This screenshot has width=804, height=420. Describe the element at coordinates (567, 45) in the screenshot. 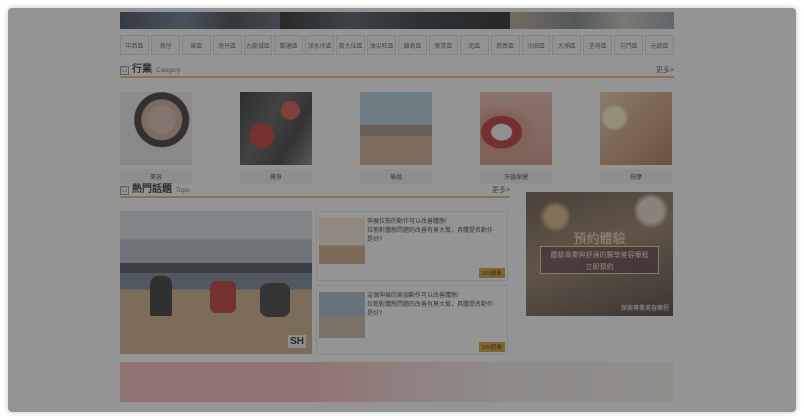

I see `district-button: 大埔區` at that location.